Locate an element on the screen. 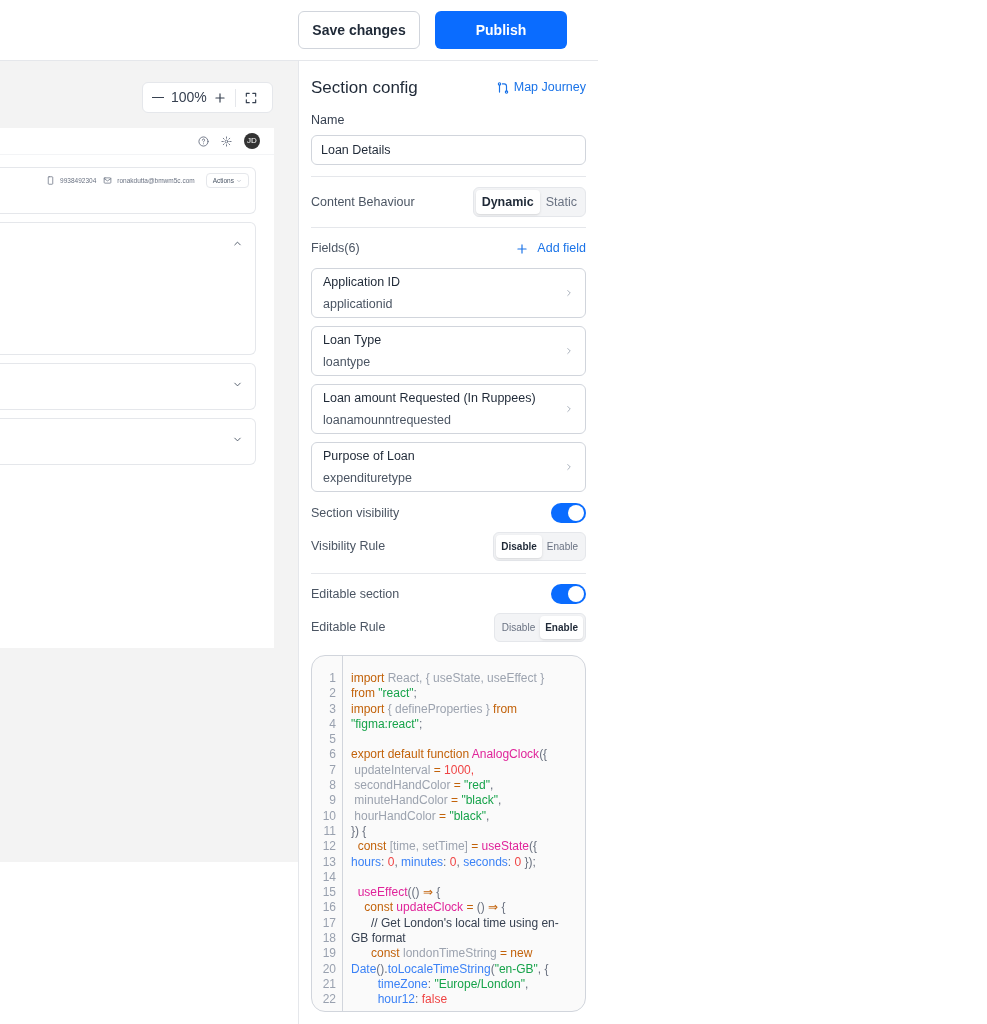 This screenshot has width=987, height=1024. line-number: 2 is located at coordinates (332, 694).